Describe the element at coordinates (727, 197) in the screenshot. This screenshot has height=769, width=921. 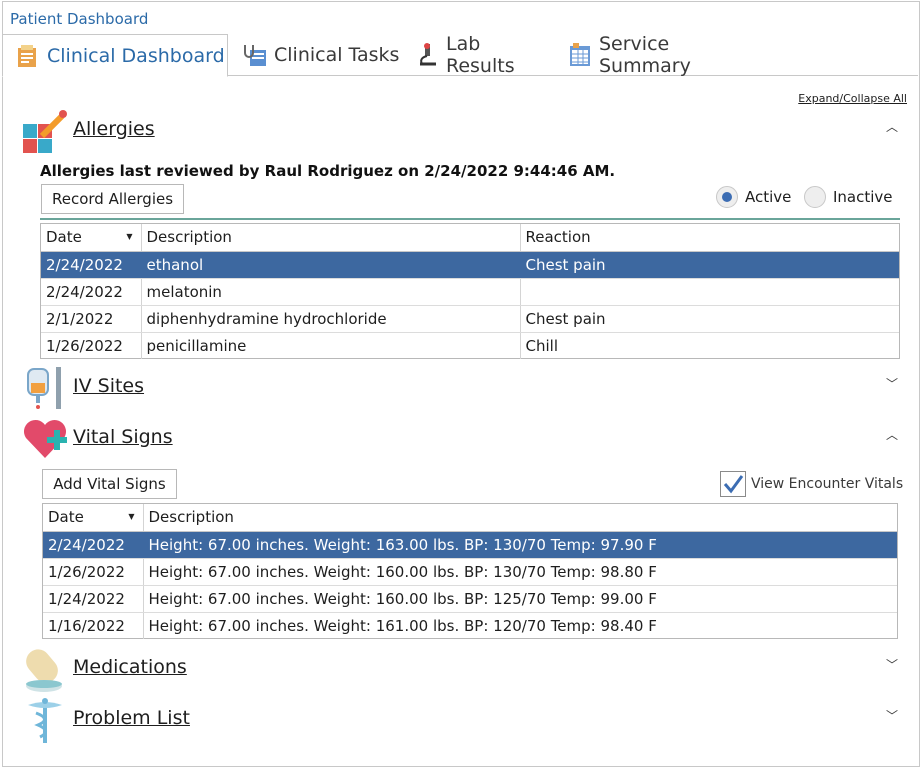
I see `radio-selected-indicator` at that location.